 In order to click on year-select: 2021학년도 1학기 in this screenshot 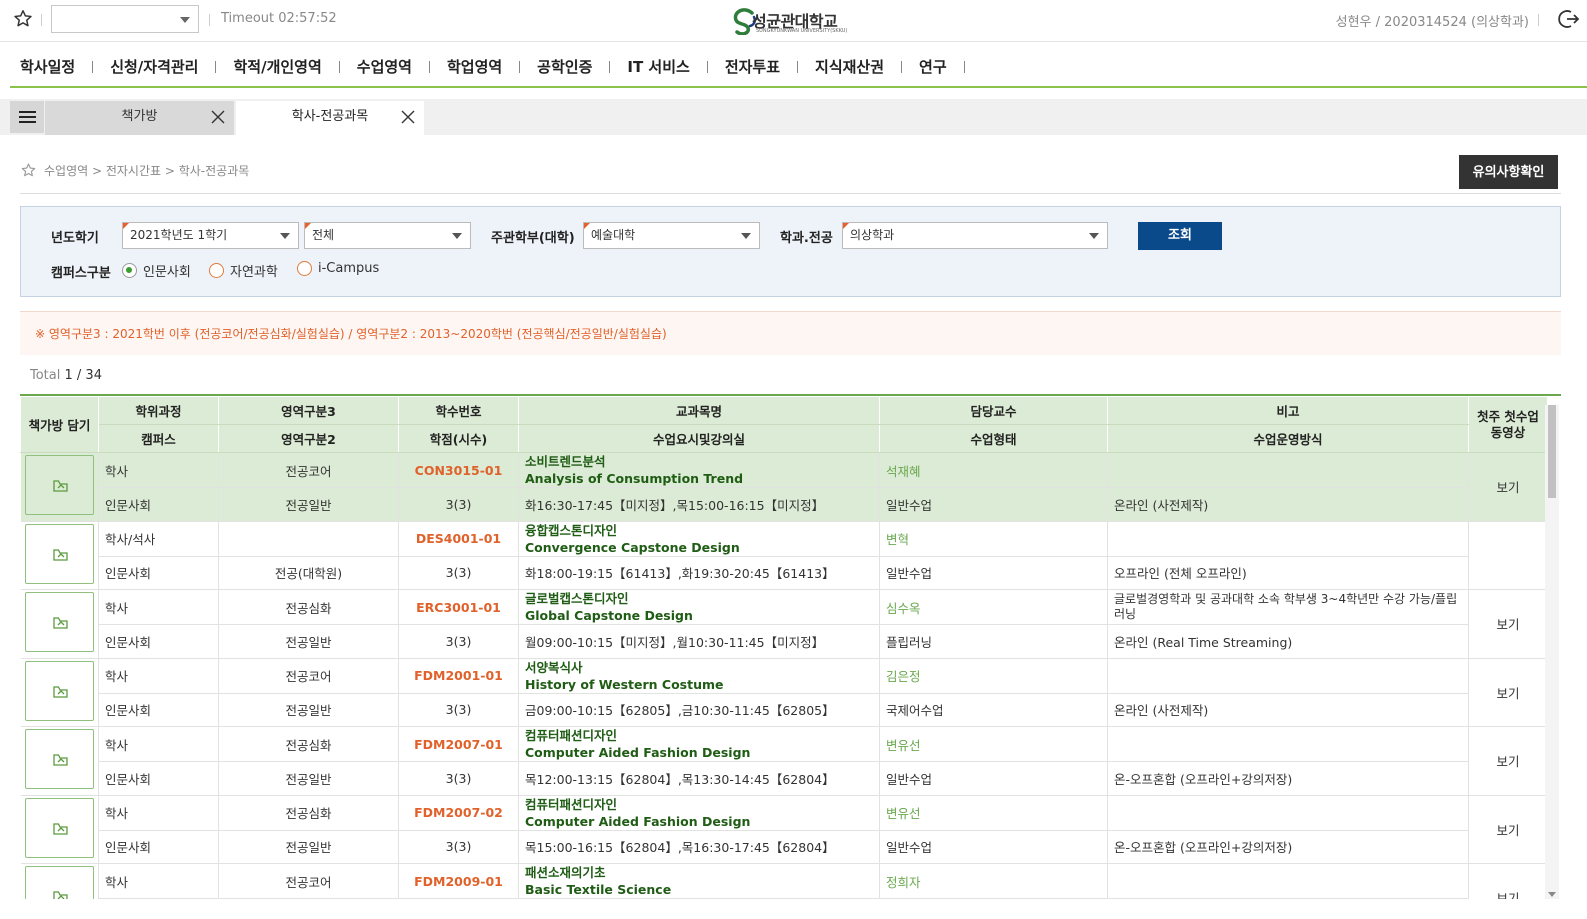, I will do `click(210, 235)`.